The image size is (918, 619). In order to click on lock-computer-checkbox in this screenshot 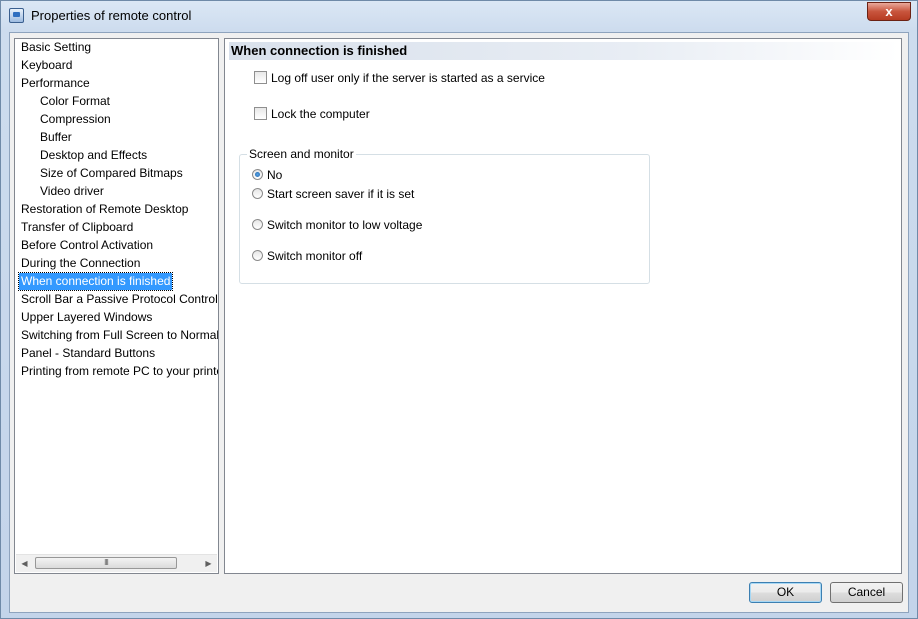, I will do `click(260, 114)`.